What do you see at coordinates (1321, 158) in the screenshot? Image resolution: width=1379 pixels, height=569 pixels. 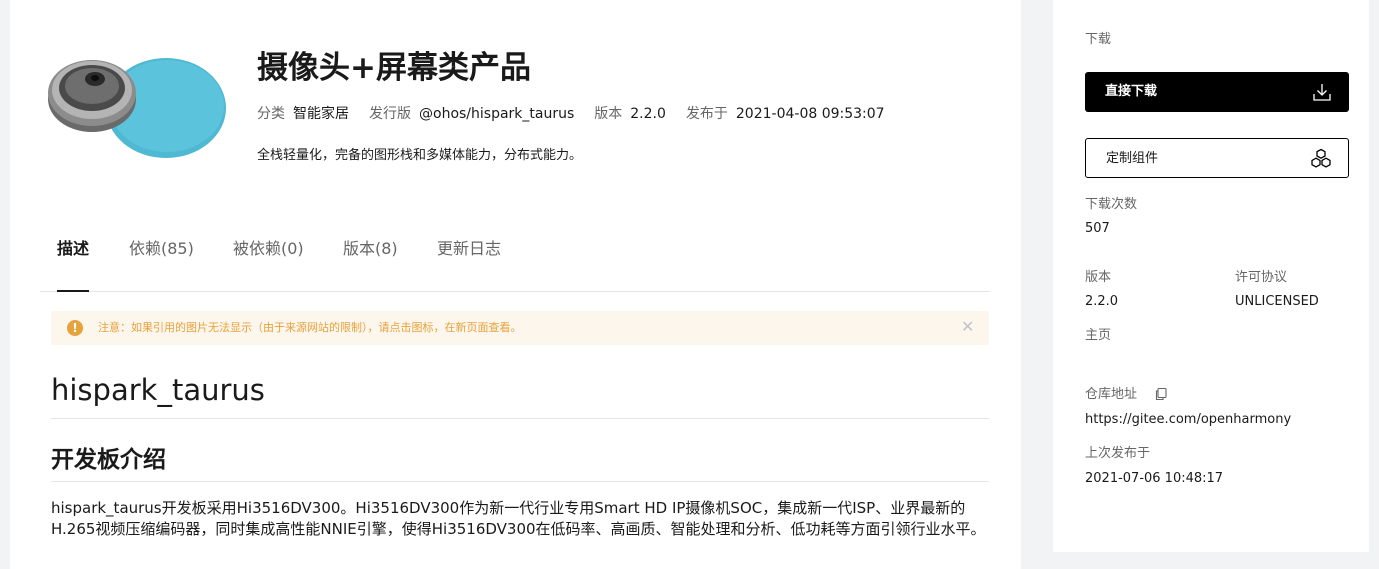 I see `cubes-icon` at bounding box center [1321, 158].